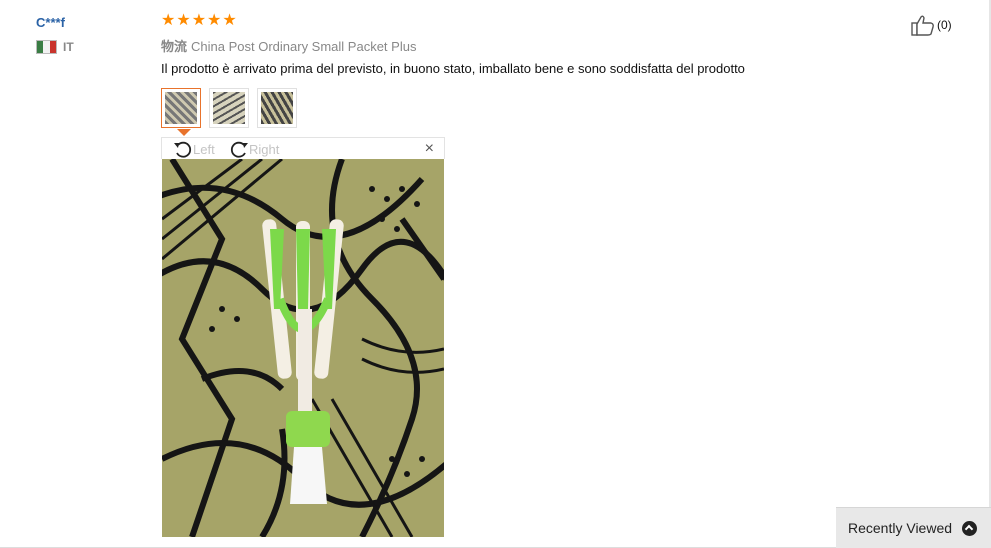 The width and height of the screenshot is (991, 548). Describe the element at coordinates (184, 132) in the screenshot. I see `selected-indicator-icon` at that location.